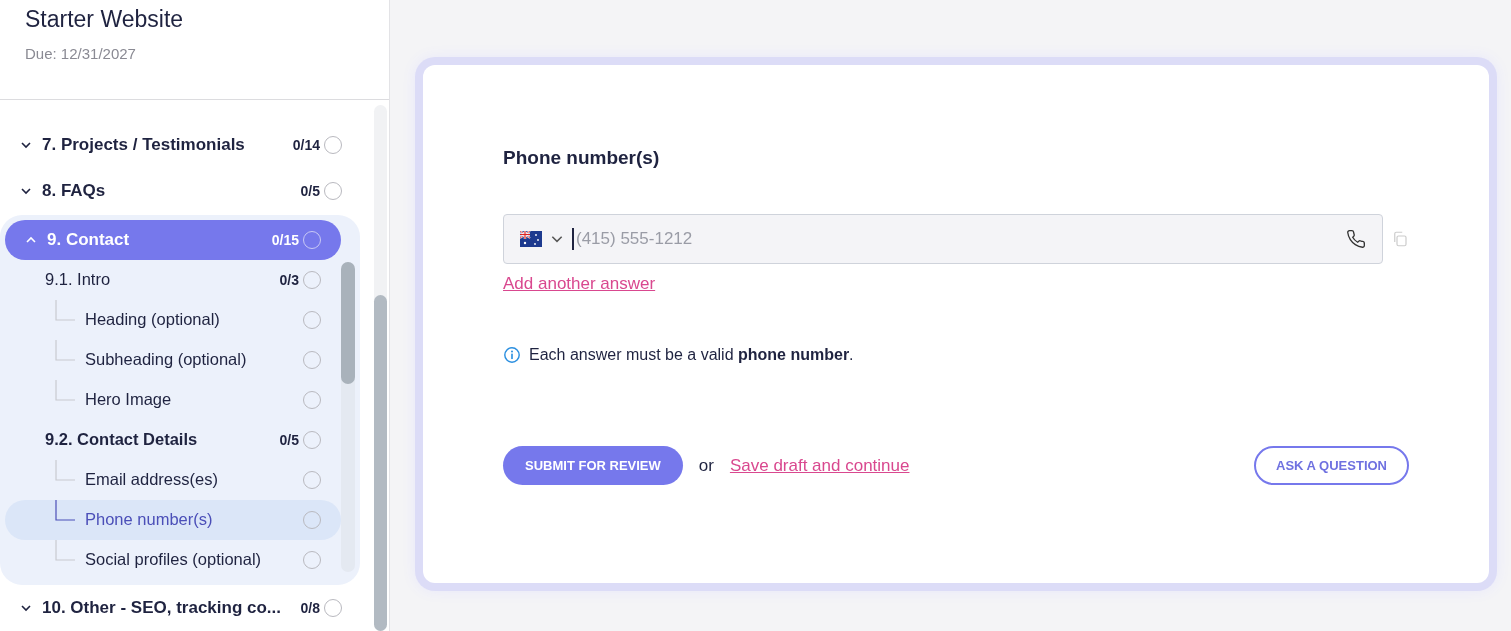 The width and height of the screenshot is (1511, 631). Describe the element at coordinates (1331, 465) in the screenshot. I see `ask-question-button: ASK A QUESTION` at that location.